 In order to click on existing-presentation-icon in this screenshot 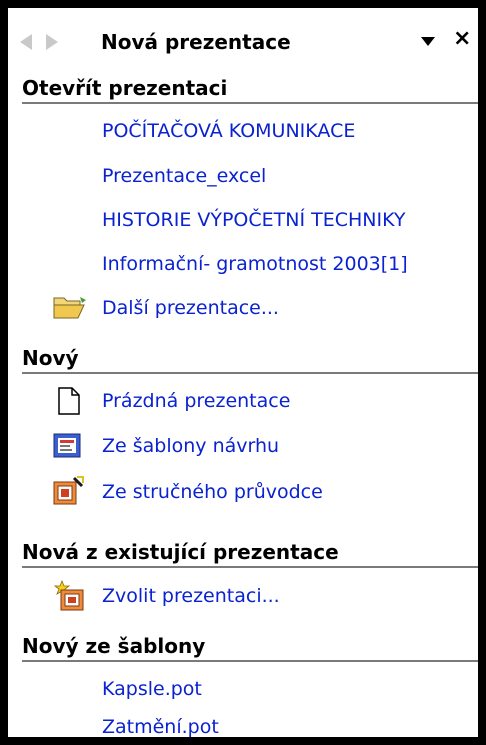, I will do `click(68, 595)`.